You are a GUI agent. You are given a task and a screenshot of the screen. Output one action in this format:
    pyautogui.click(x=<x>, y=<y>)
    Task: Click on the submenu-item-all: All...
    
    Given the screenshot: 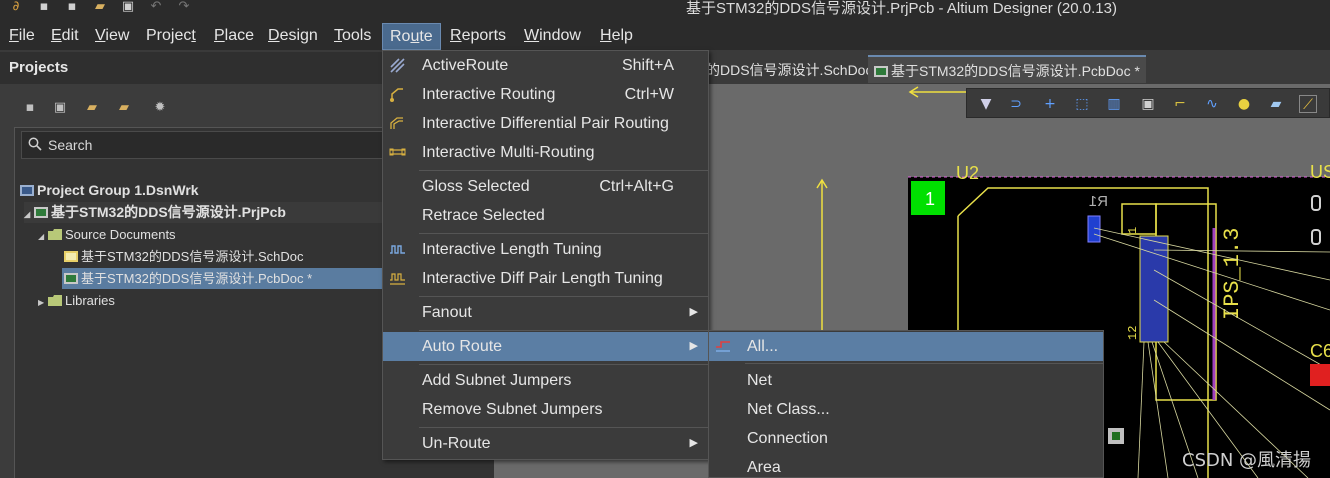 What is the action you would take?
    pyautogui.click(x=906, y=346)
    